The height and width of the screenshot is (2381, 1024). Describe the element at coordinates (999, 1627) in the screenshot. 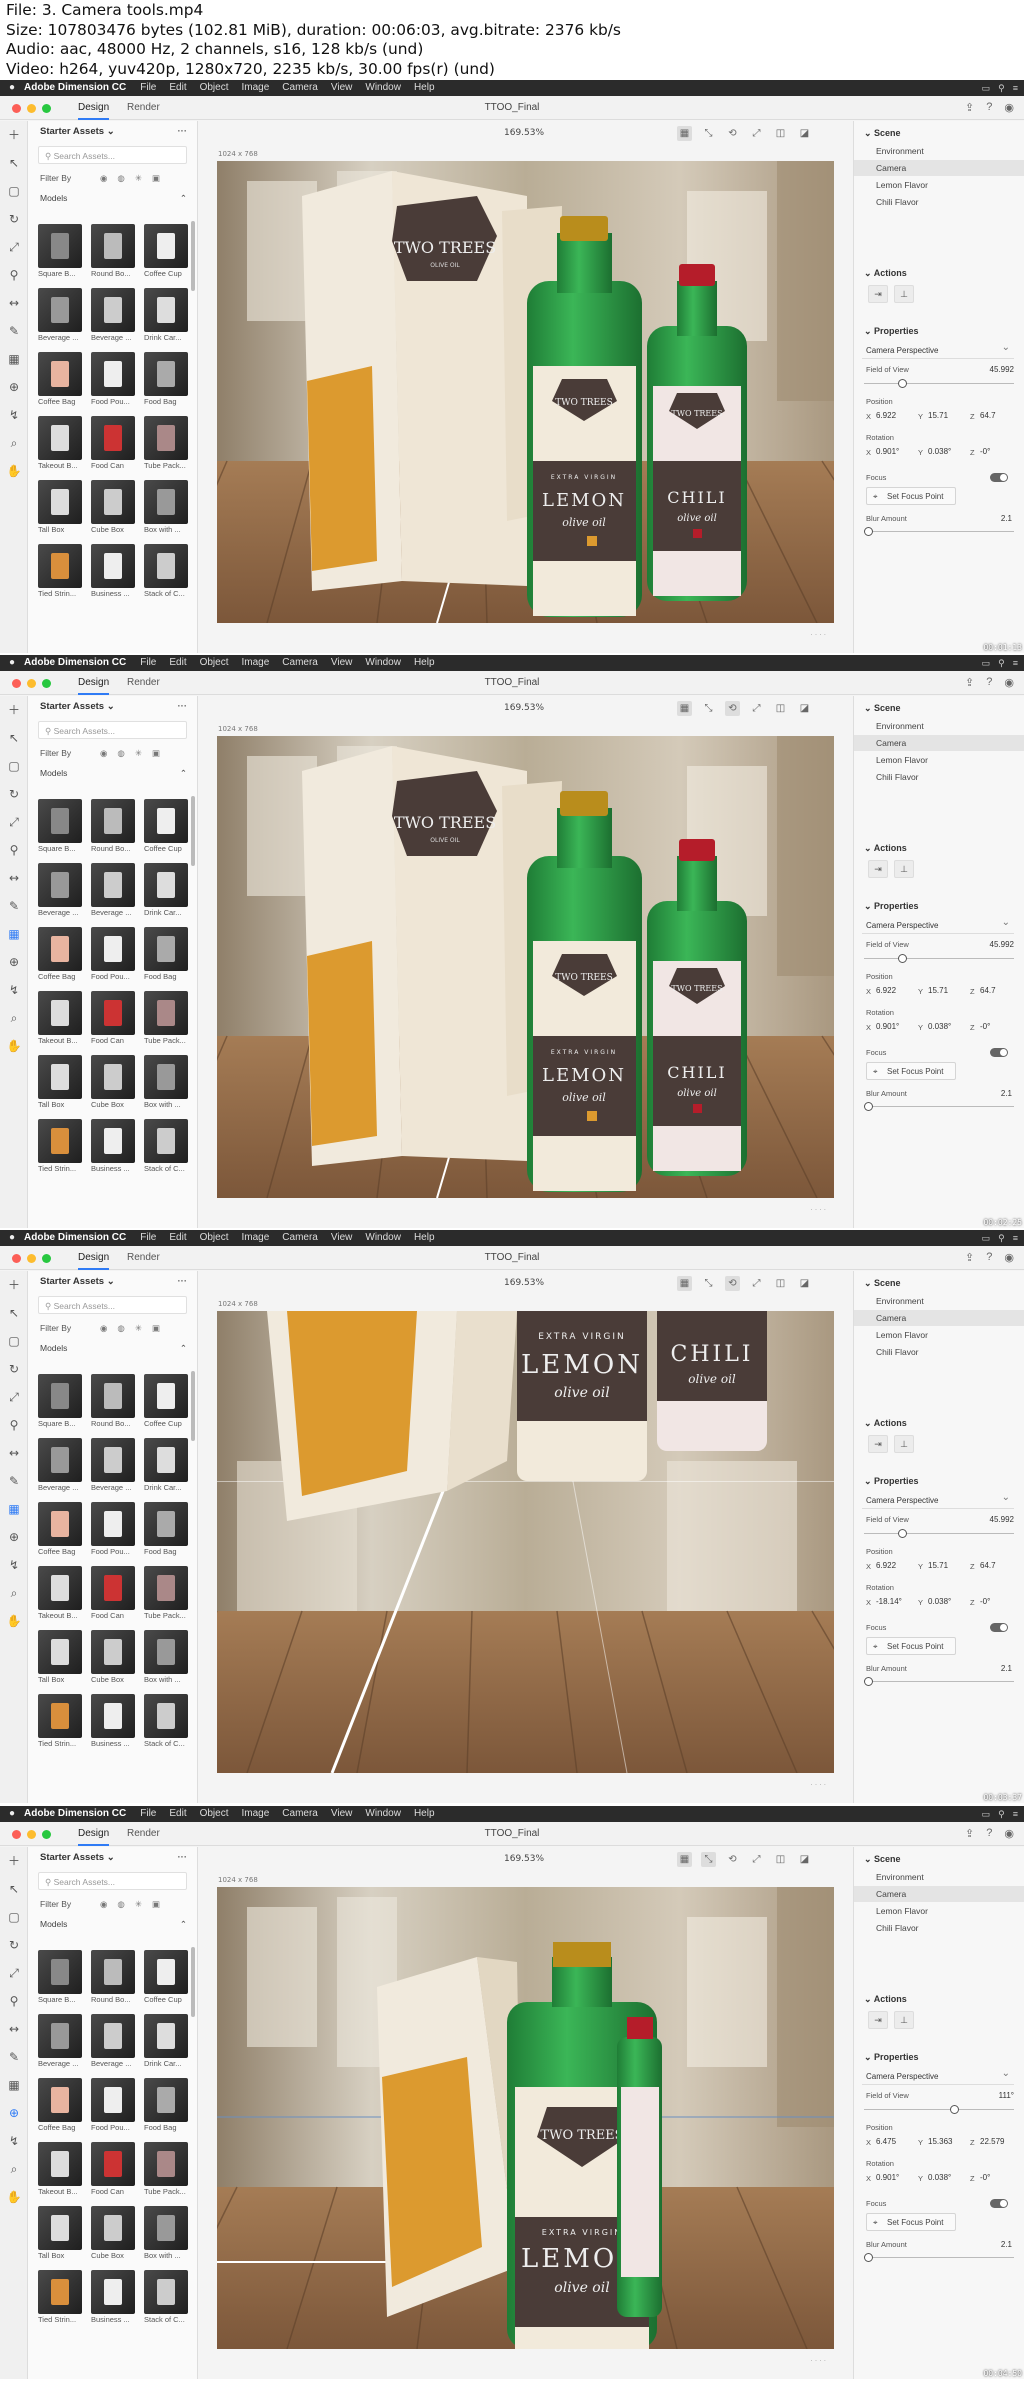

I see `focus-toggle` at that location.